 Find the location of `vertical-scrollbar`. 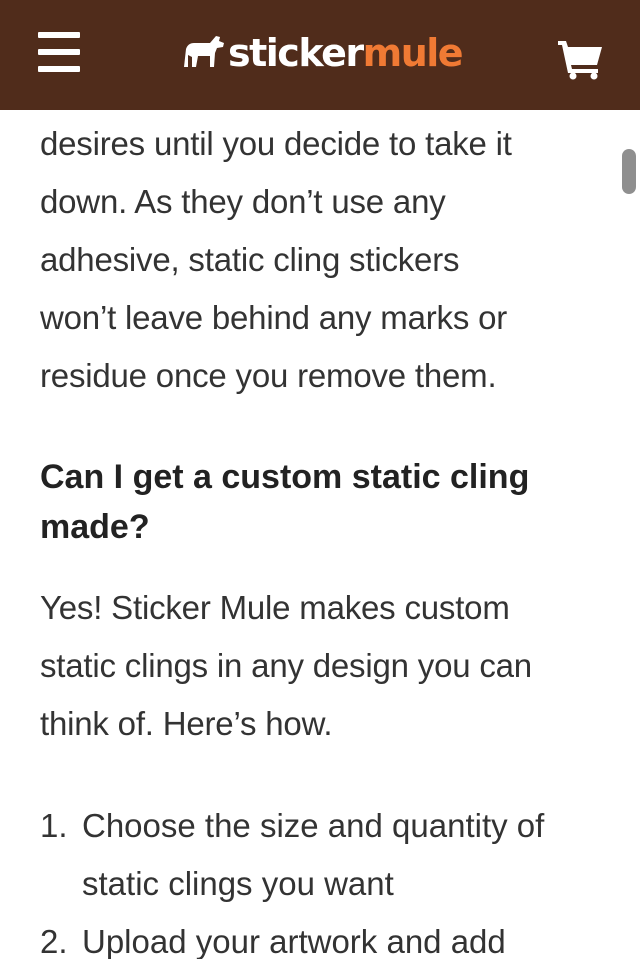

vertical-scrollbar is located at coordinates (629, 171).